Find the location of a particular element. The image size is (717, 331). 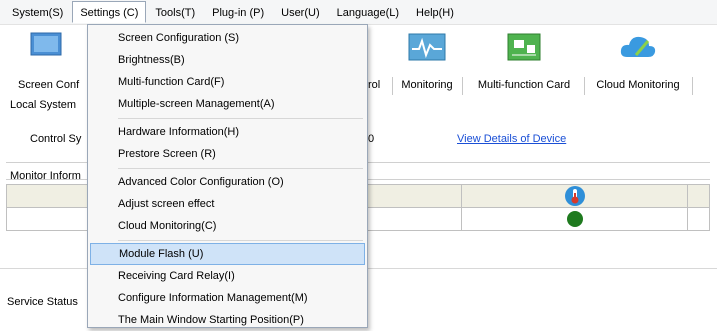

menu-help: Help(H) is located at coordinates (435, 12).